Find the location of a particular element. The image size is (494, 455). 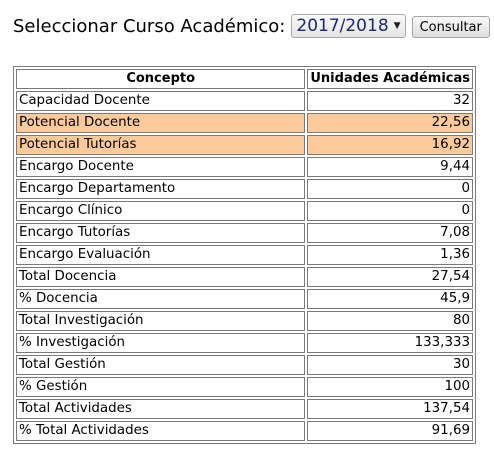

table-row: Capacidad Docente 32 is located at coordinates (244, 101).